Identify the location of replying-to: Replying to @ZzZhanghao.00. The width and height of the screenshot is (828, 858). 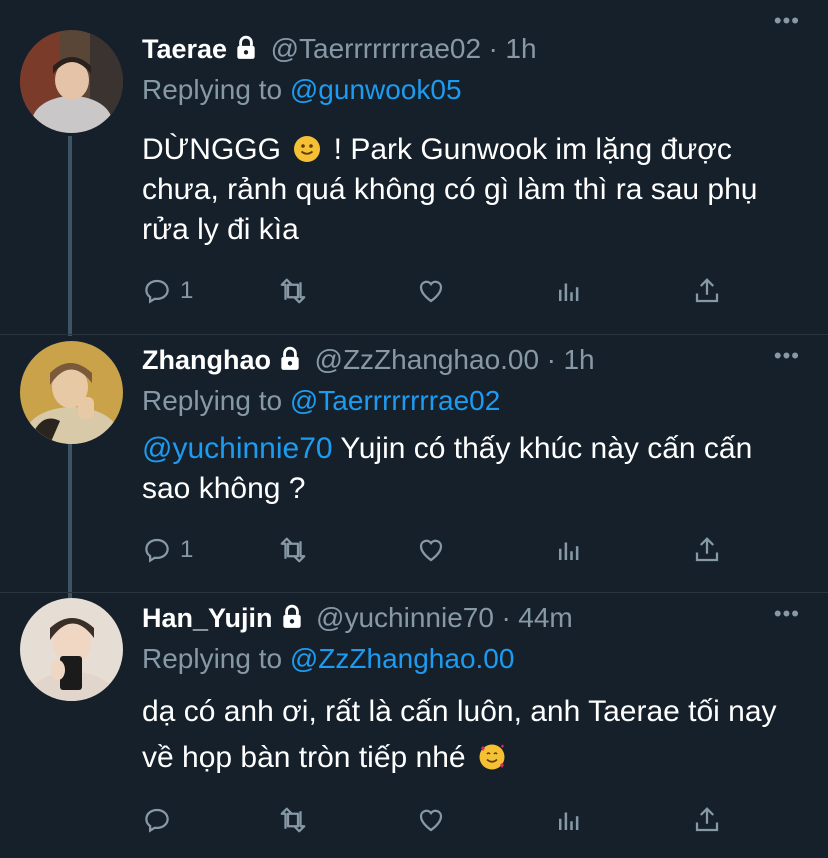
(328, 659).